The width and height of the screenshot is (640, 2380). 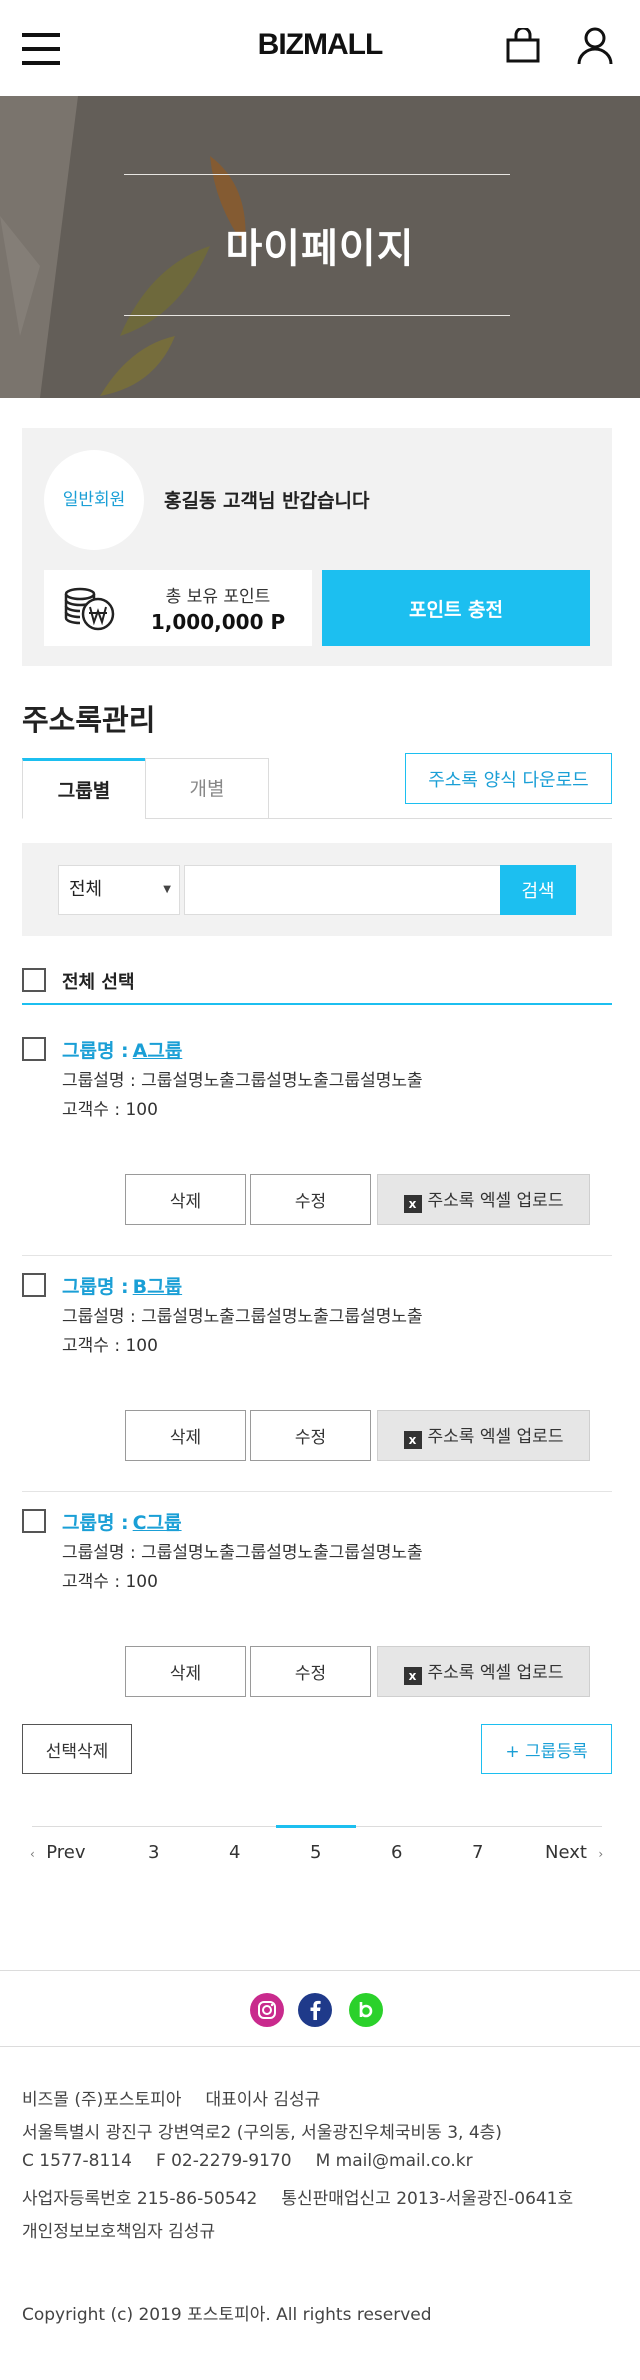 I want to click on hamburger-menu-icon, so click(x=41, y=49).